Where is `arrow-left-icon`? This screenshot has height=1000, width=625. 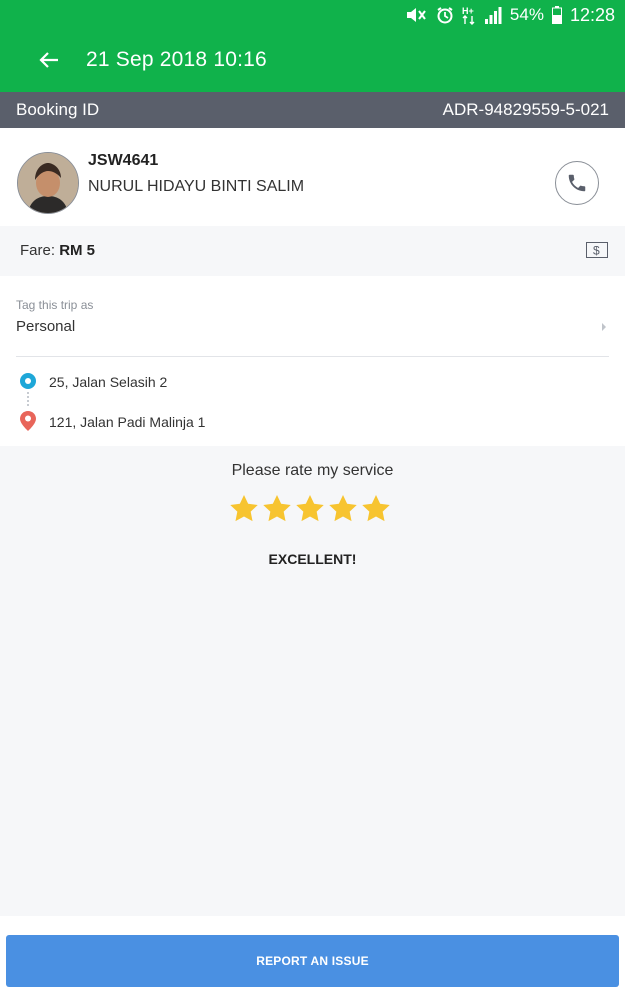 arrow-left-icon is located at coordinates (48, 60).